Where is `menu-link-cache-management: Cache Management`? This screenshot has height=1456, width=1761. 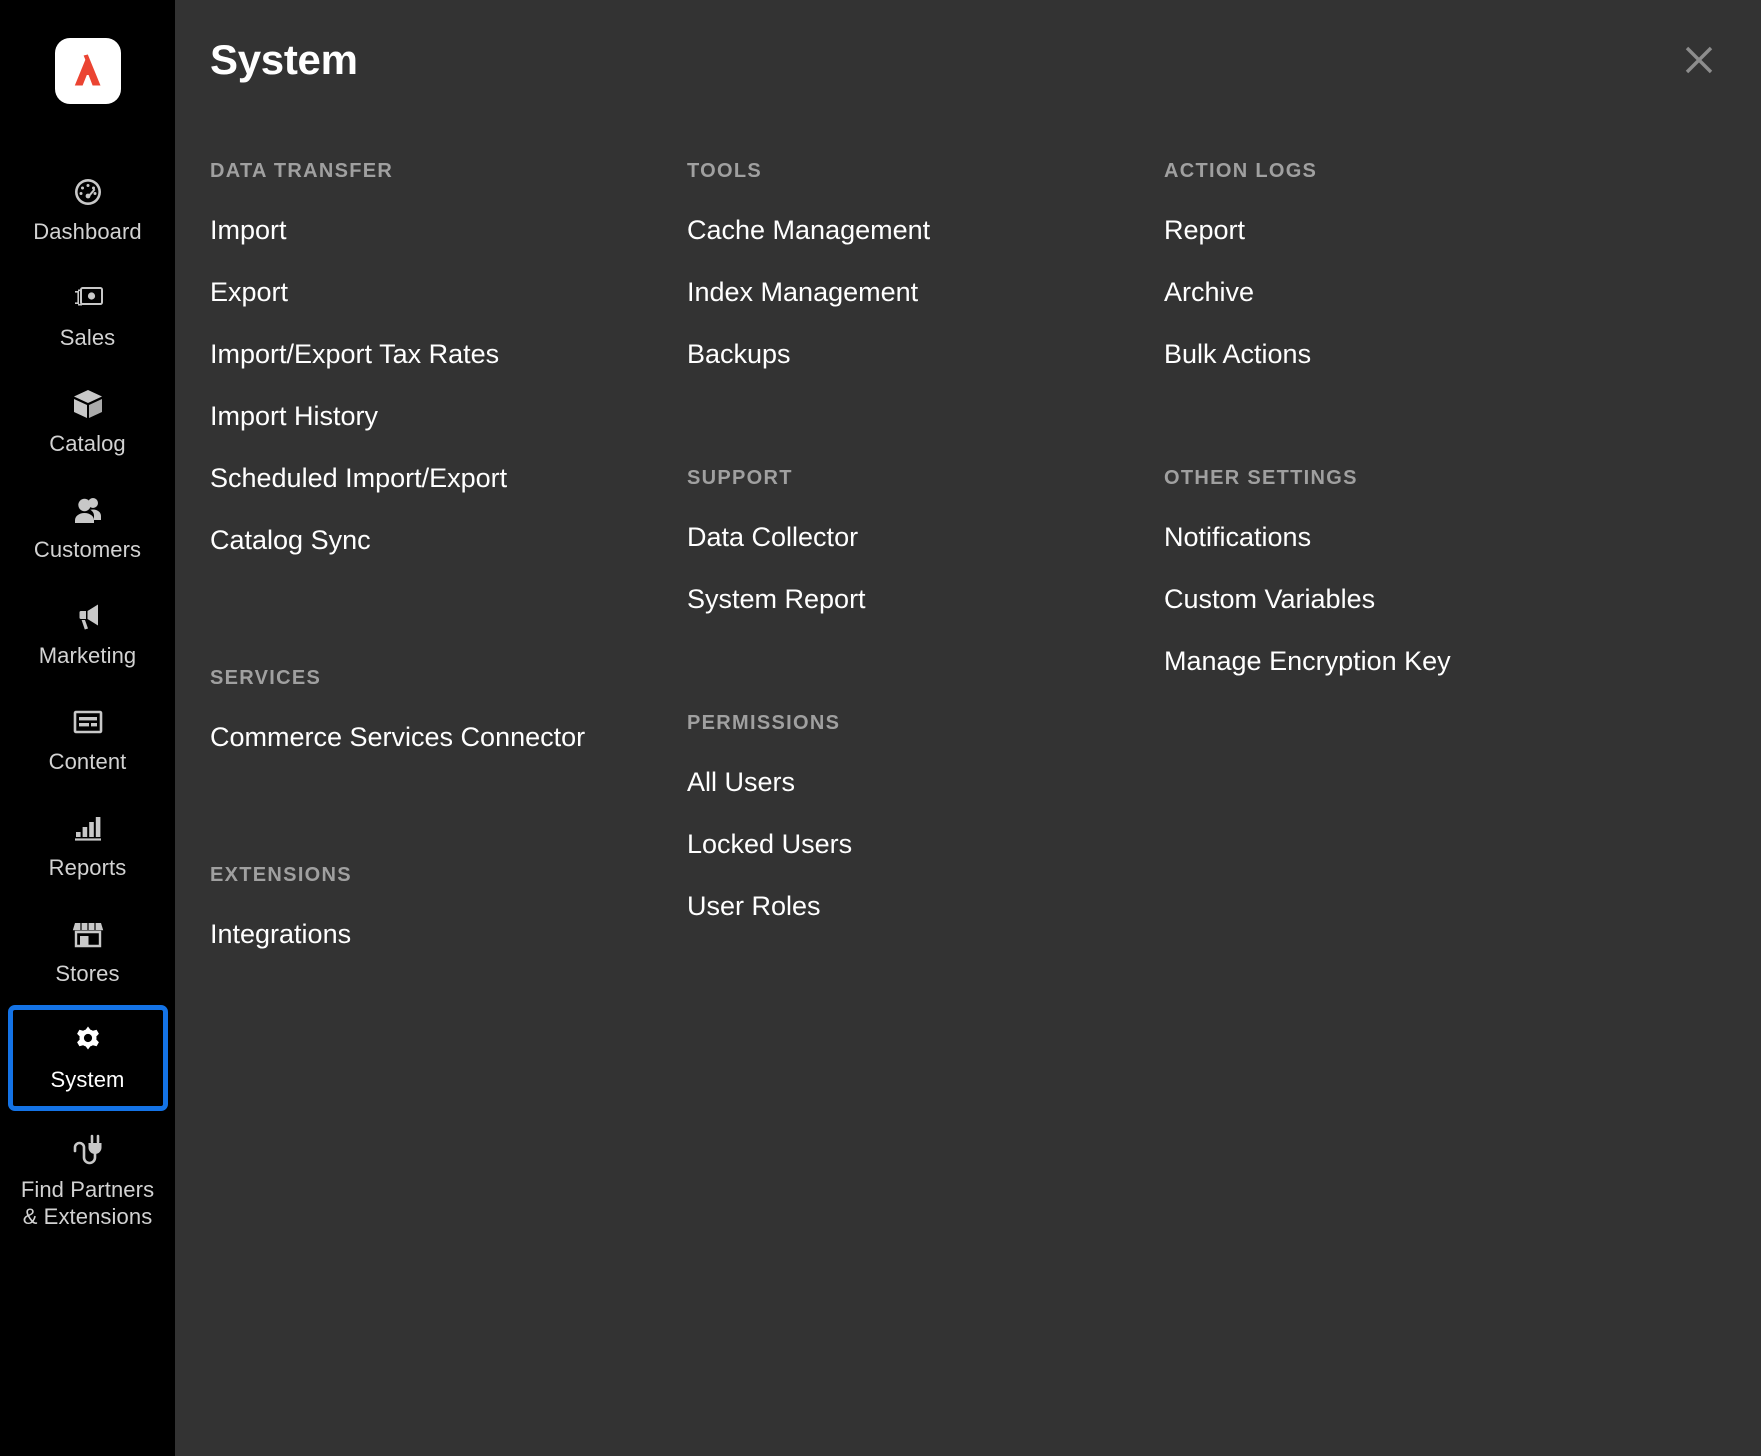 menu-link-cache-management: Cache Management is located at coordinates (808, 230).